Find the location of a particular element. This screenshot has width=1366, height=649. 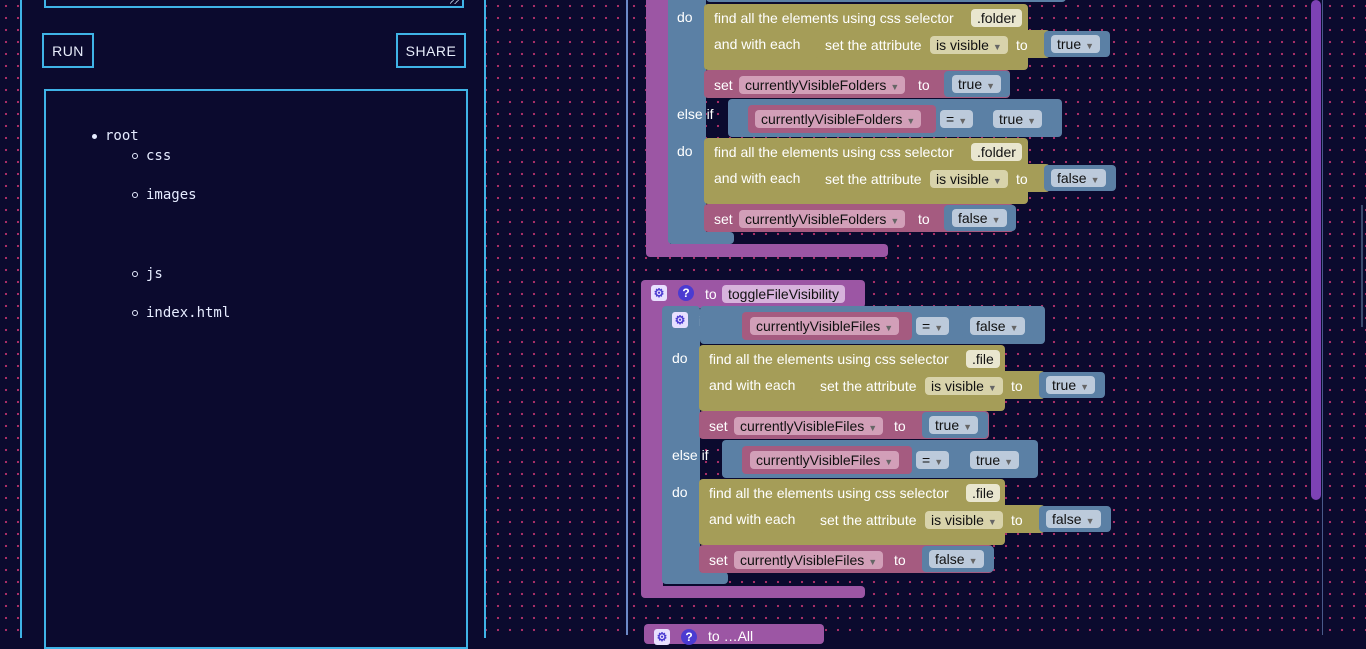

if-condition-edge is located at coordinates (886, 1).